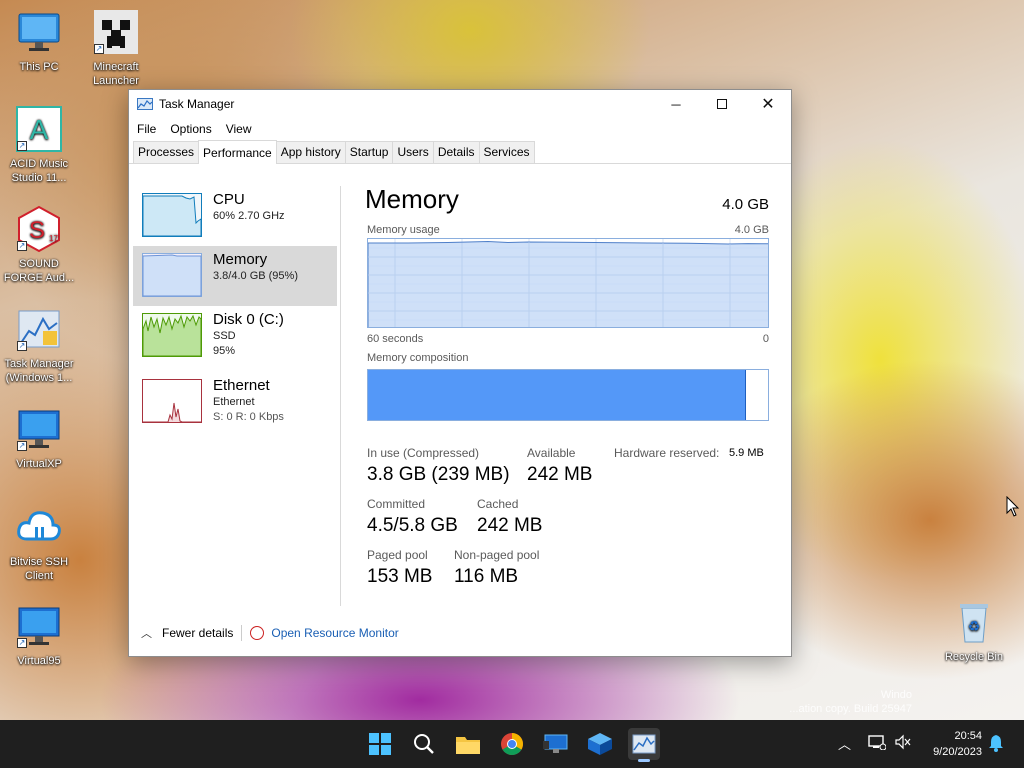  What do you see at coordinates (996, 744) in the screenshot?
I see `notification-bell-icon` at bounding box center [996, 744].